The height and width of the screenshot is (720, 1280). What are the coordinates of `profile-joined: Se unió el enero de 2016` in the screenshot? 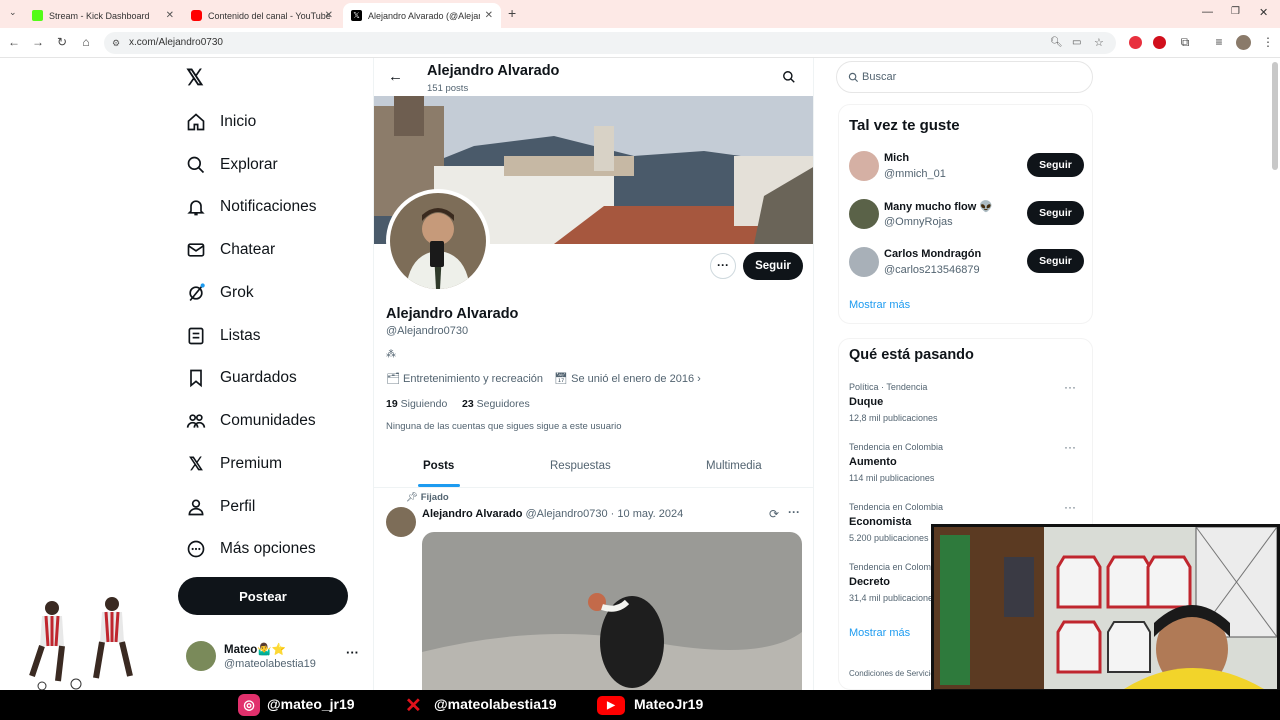 It's located at (632, 379).